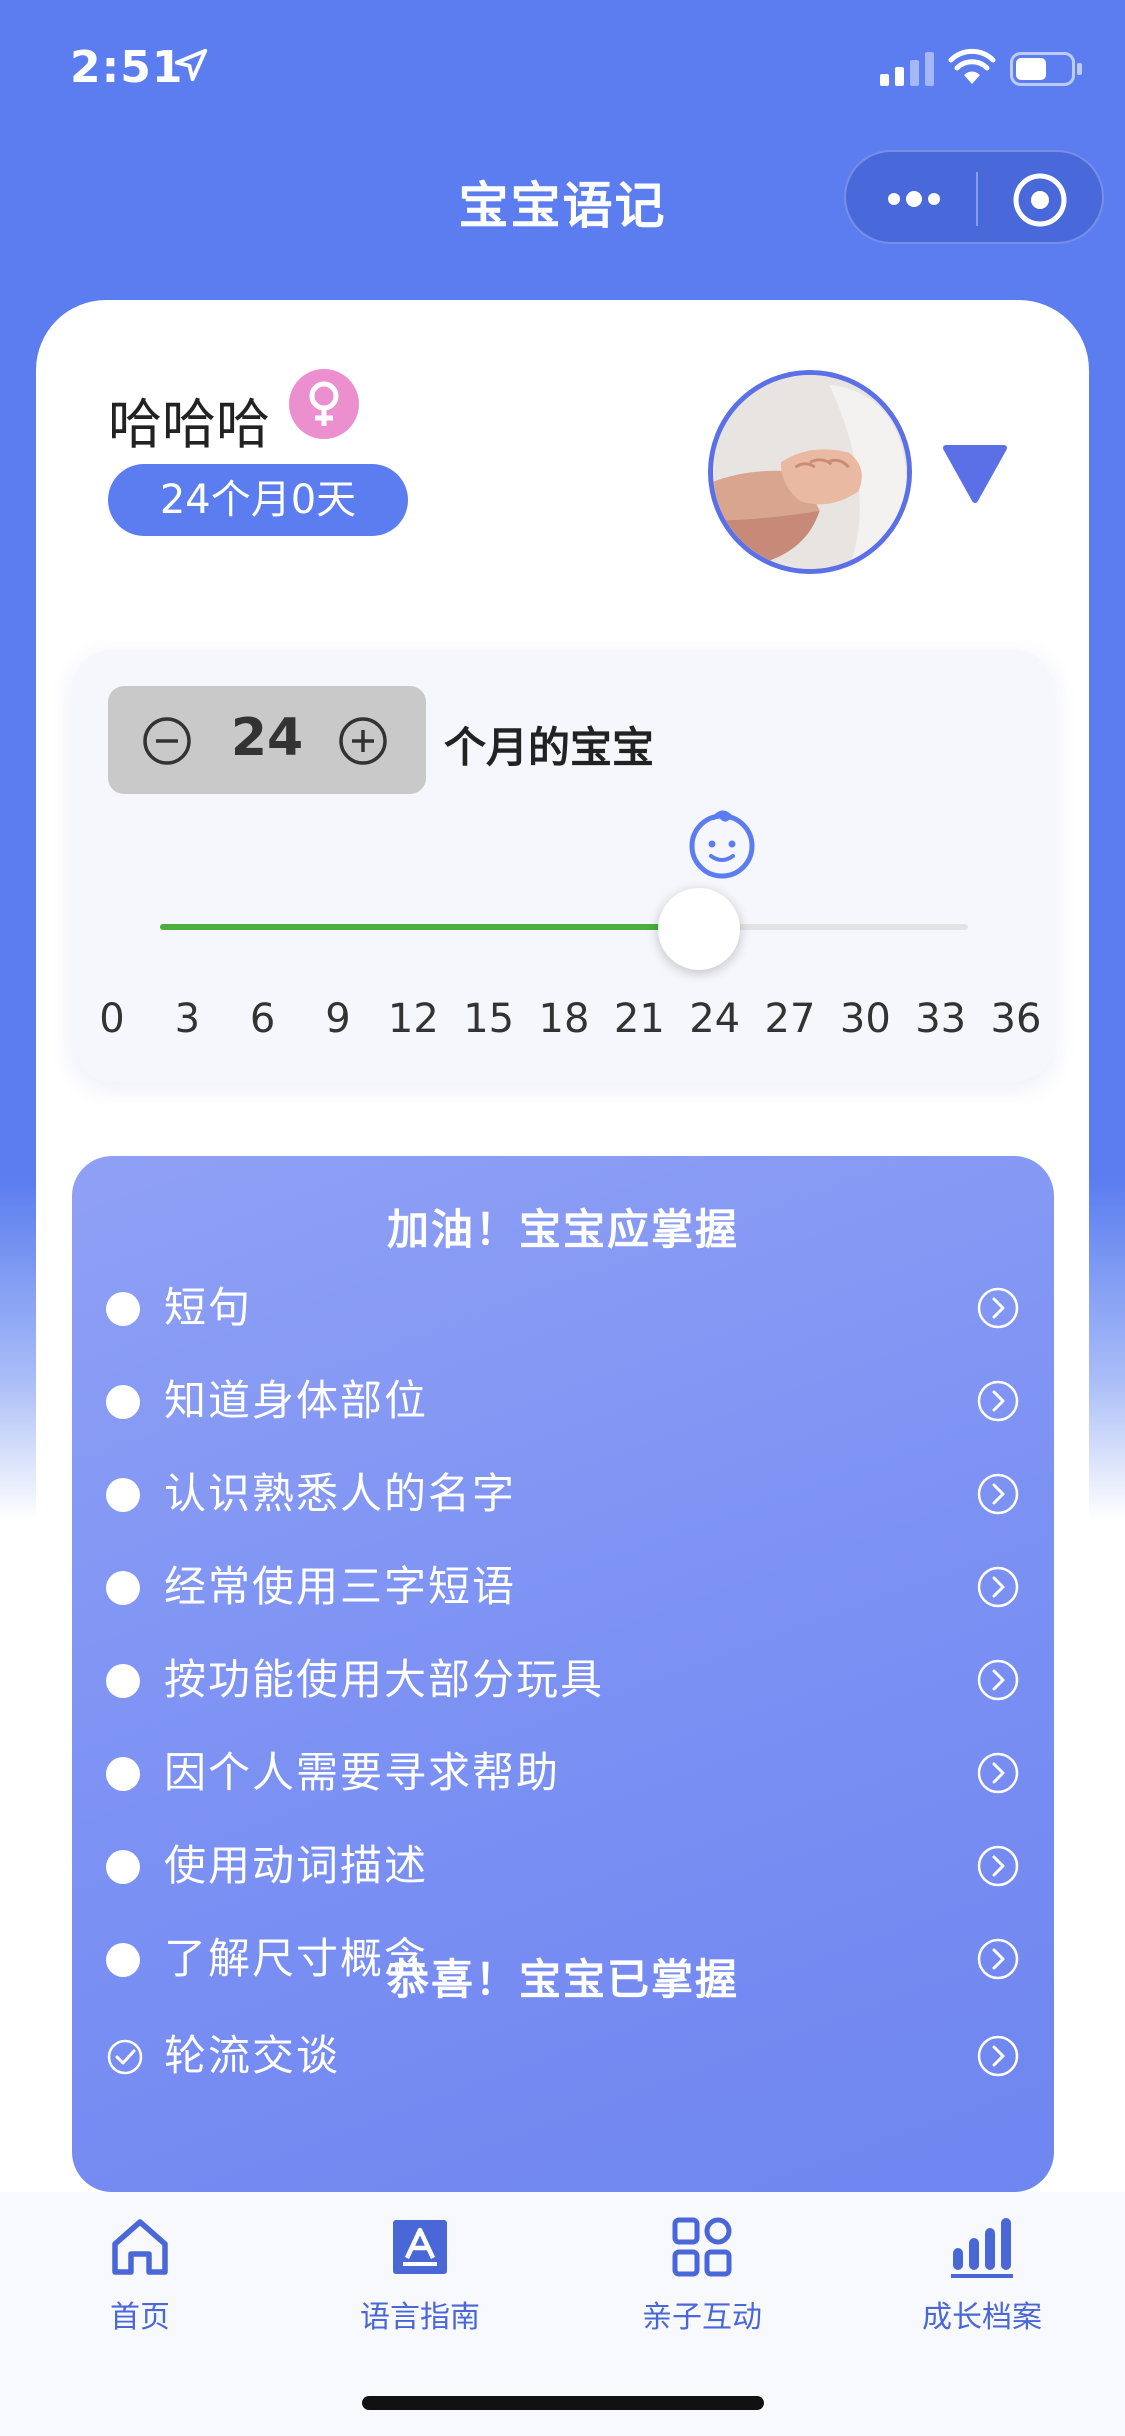 This screenshot has width=1125, height=2436. What do you see at coordinates (340, 1493) in the screenshot?
I see `milestone-label: 认识熟悉人的名字` at bounding box center [340, 1493].